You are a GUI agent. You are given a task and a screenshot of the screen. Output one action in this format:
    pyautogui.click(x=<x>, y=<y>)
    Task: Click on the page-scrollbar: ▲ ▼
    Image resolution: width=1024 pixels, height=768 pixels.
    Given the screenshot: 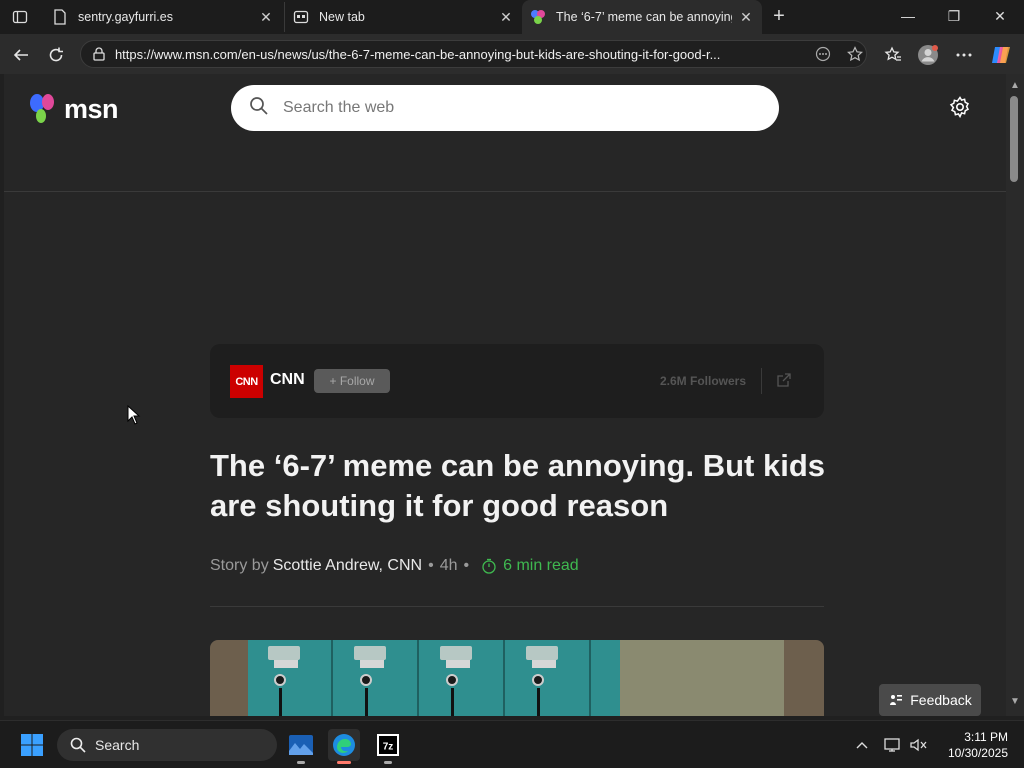 What is the action you would take?
    pyautogui.click(x=1015, y=395)
    